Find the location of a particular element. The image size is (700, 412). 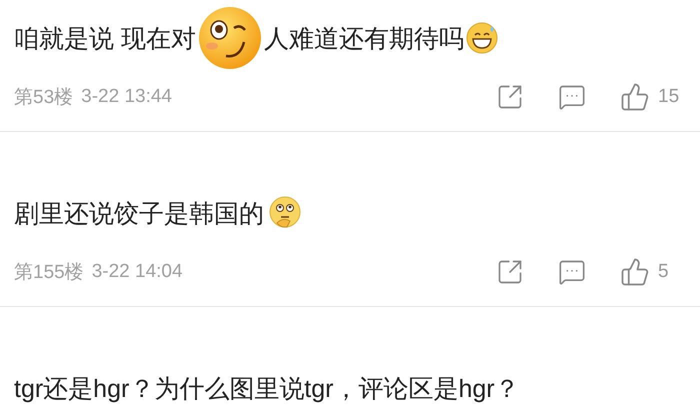

grinning-sweat-emoji-icon is located at coordinates (482, 38).